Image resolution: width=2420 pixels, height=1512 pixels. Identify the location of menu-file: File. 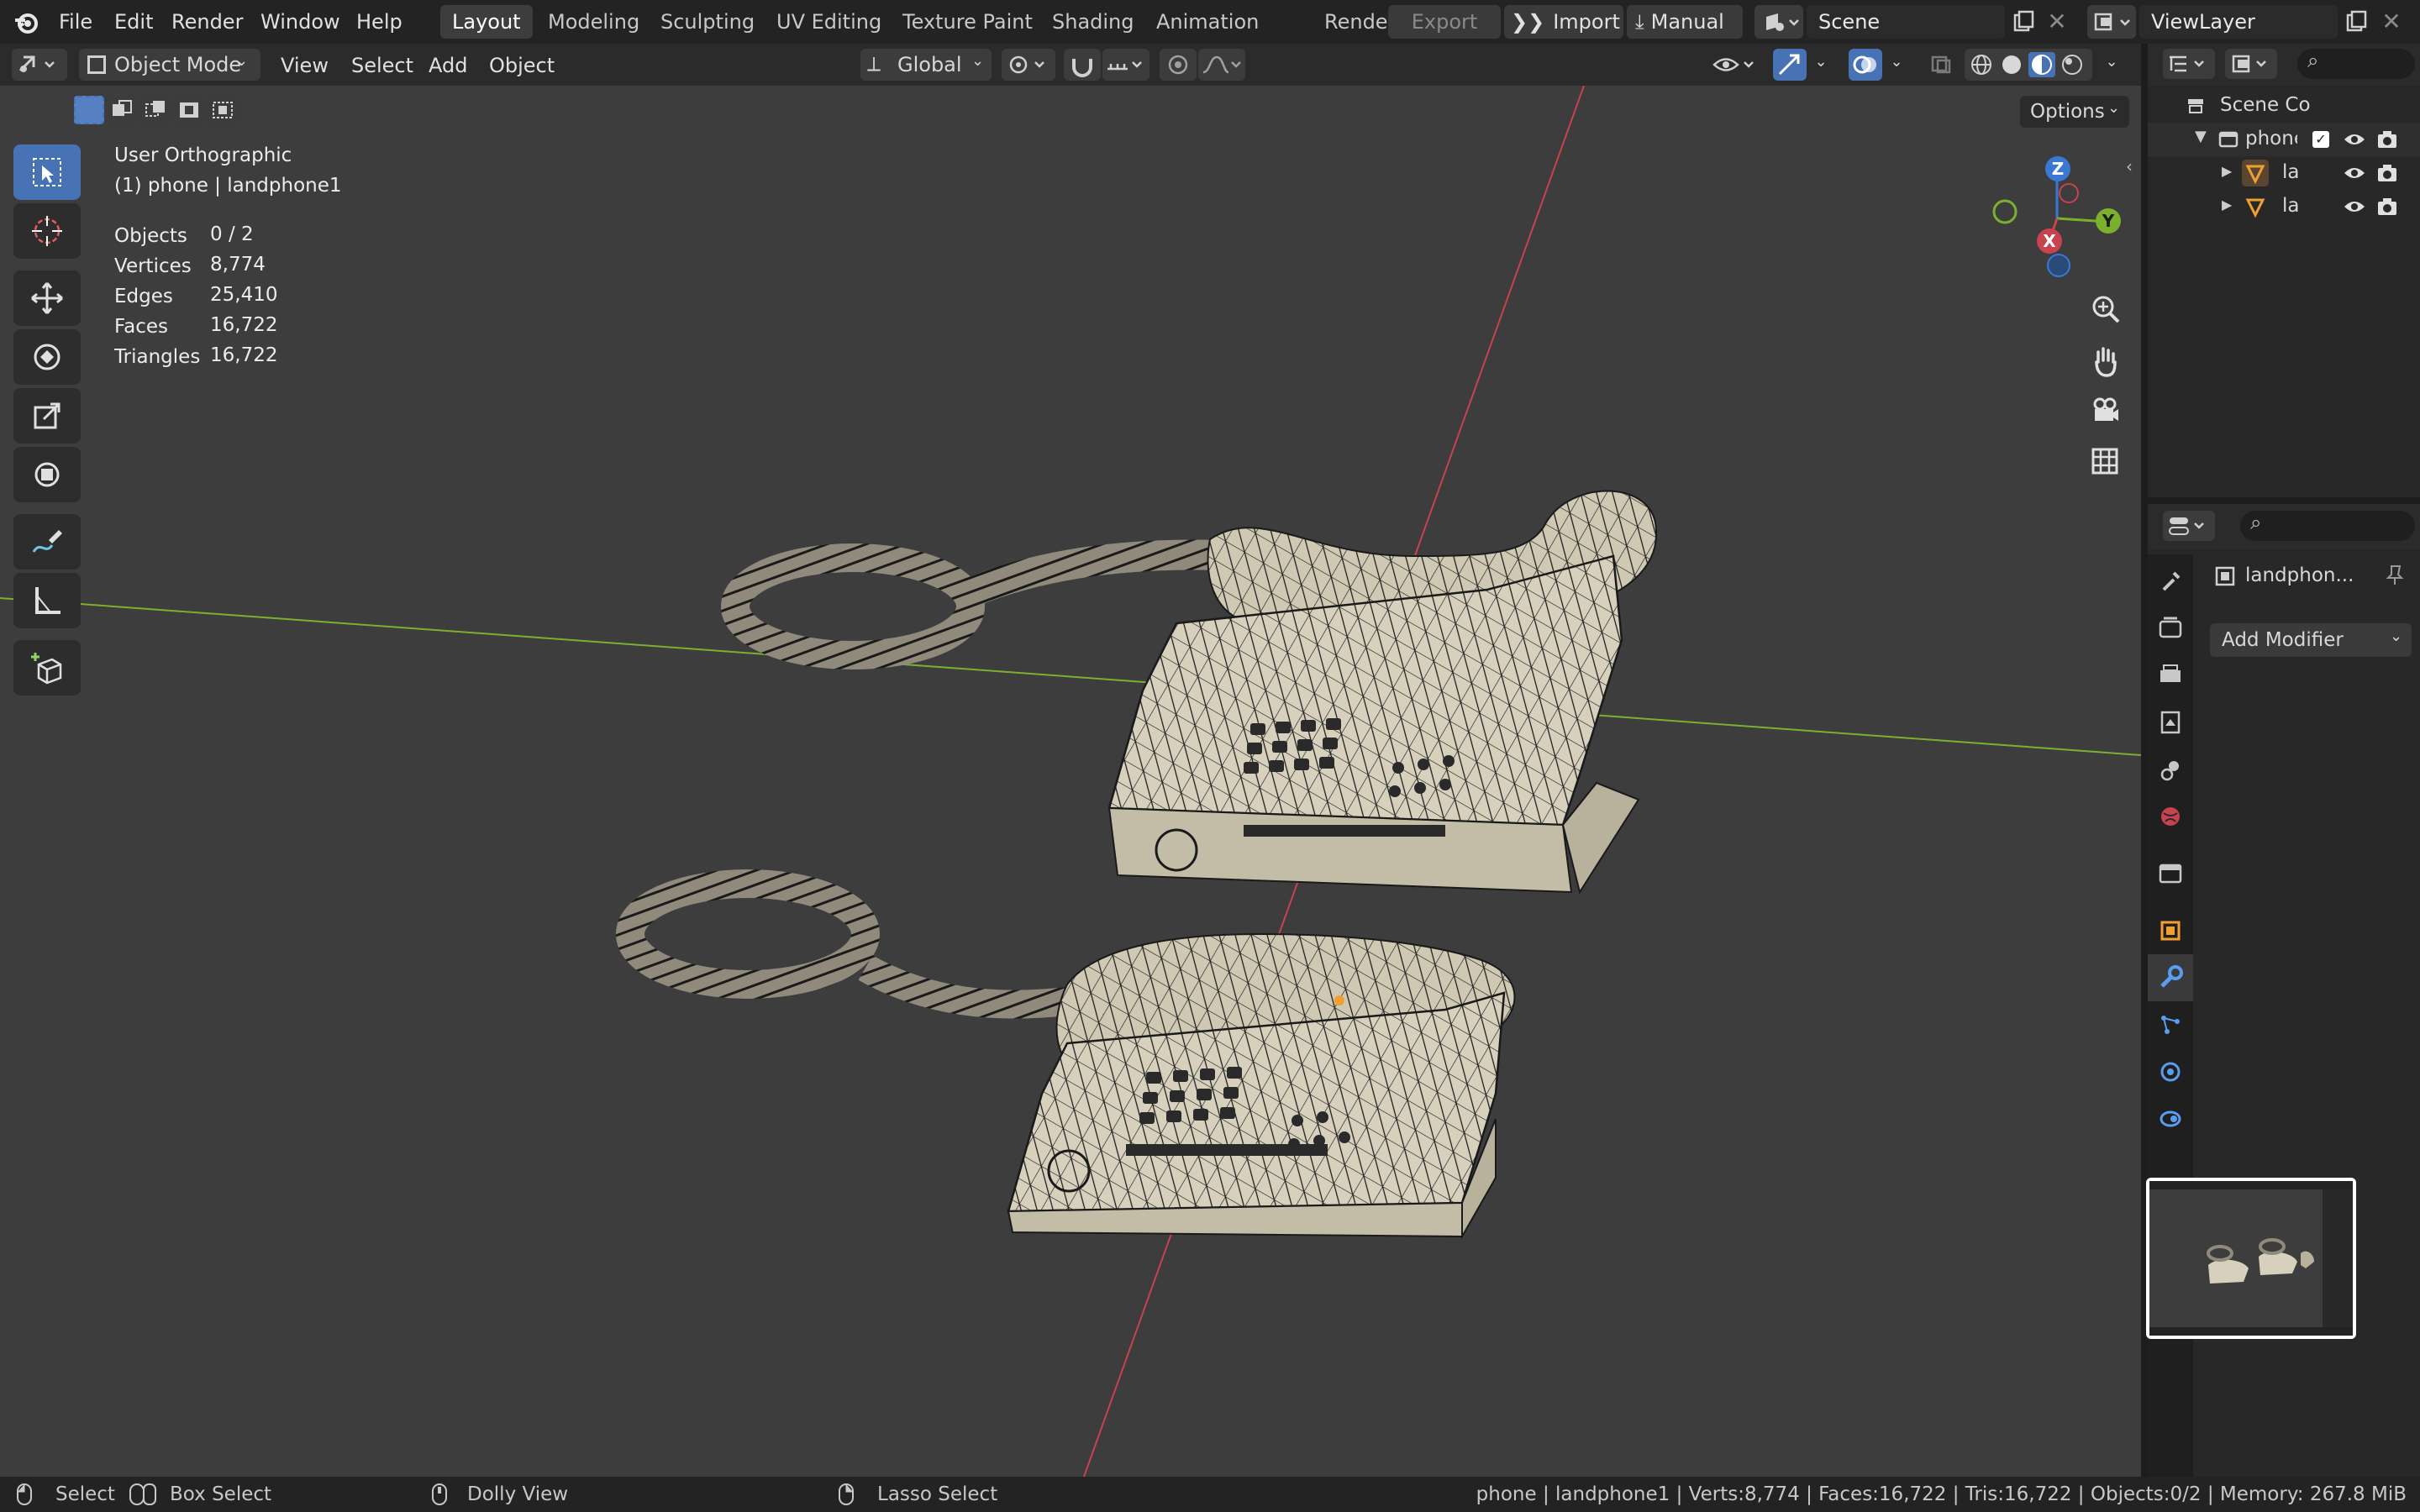
(75, 22).